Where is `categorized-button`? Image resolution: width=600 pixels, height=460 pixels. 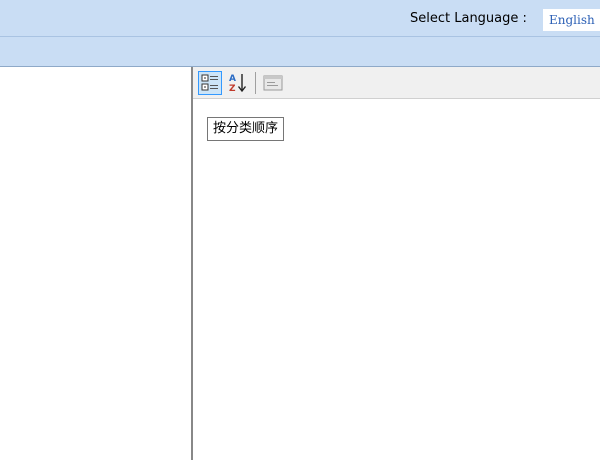 categorized-button is located at coordinates (210, 83).